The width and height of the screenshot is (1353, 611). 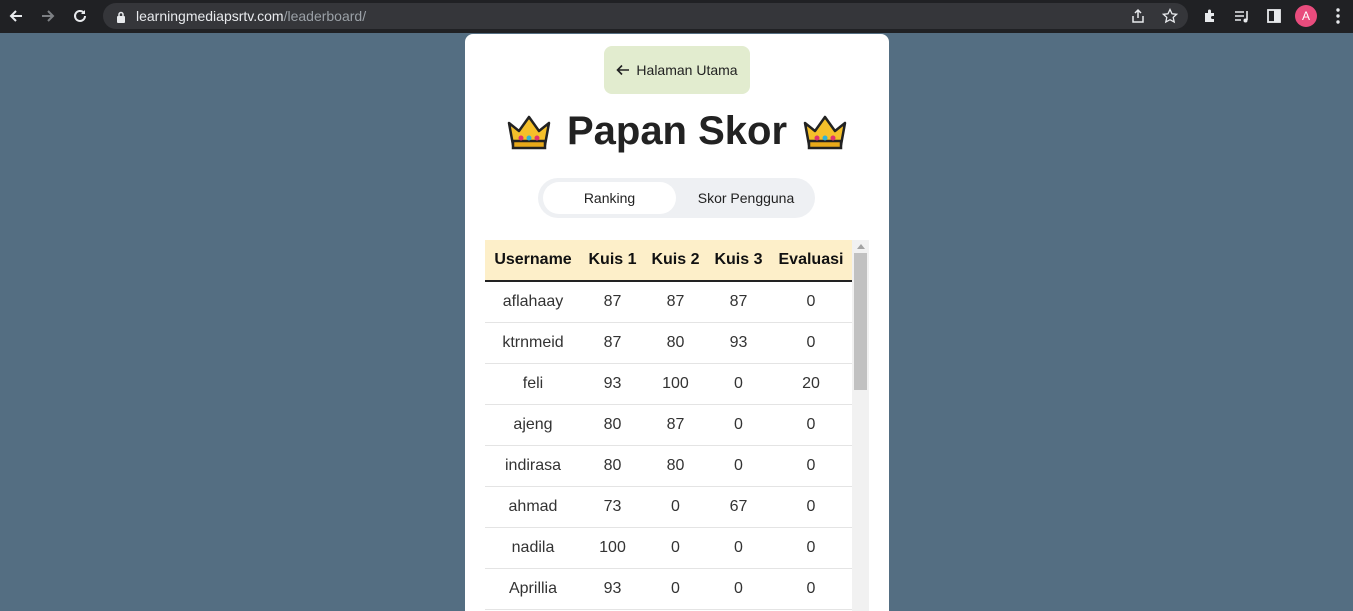 What do you see at coordinates (1274, 16) in the screenshot?
I see `side-panel-icon` at bounding box center [1274, 16].